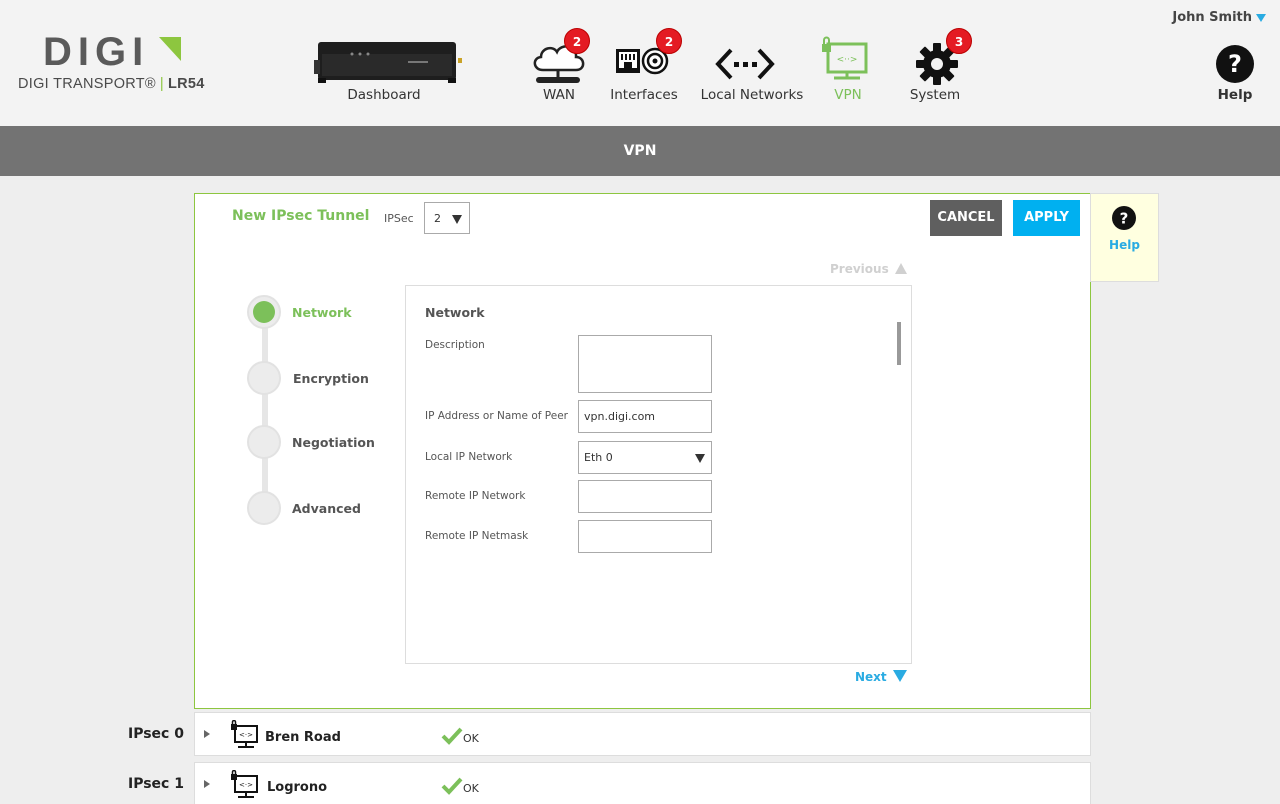 This screenshot has width=1280, height=804. Describe the element at coordinates (333, 442) in the screenshot. I see `step-label: Negotiation` at that location.